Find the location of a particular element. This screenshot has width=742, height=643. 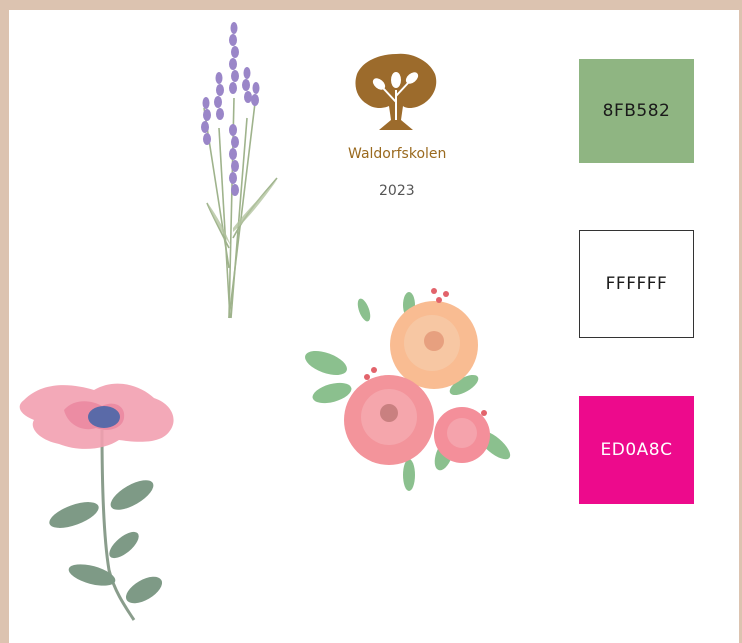

color-swatch-pink: ED0A8C is located at coordinates (636, 450).